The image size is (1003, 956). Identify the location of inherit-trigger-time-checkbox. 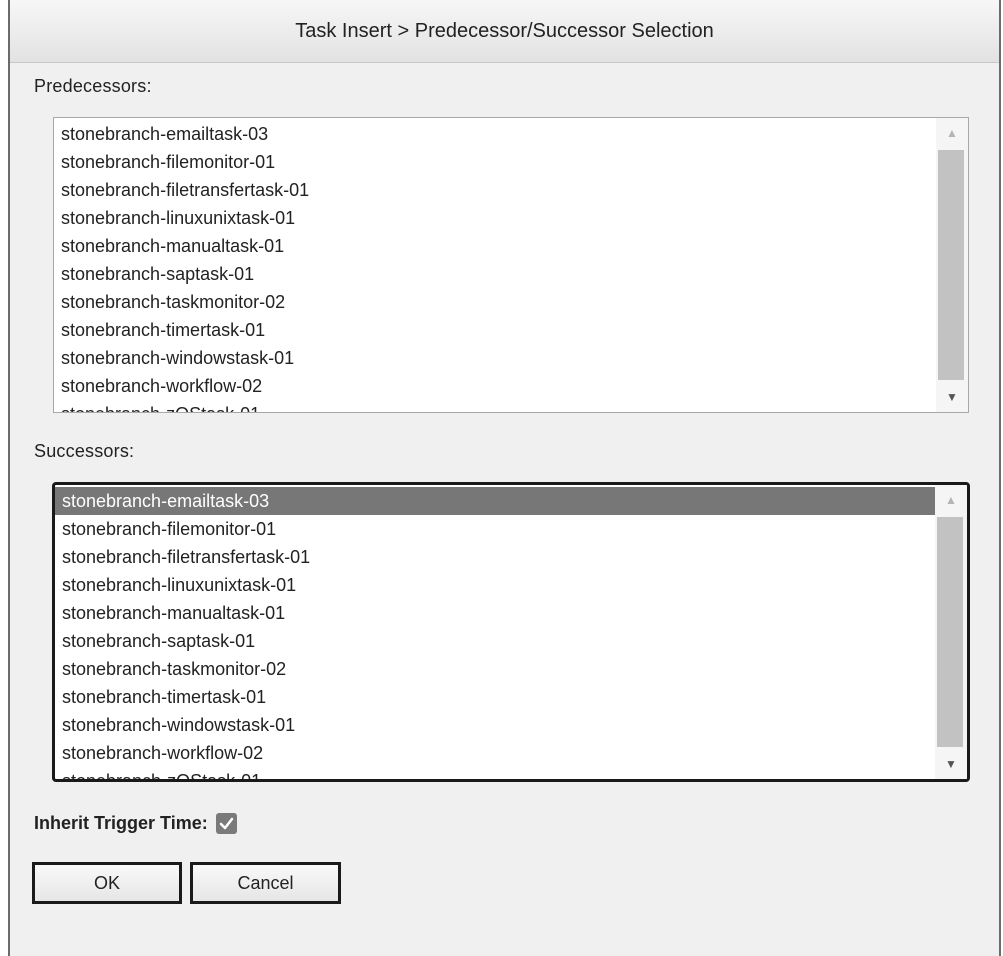
(226, 823).